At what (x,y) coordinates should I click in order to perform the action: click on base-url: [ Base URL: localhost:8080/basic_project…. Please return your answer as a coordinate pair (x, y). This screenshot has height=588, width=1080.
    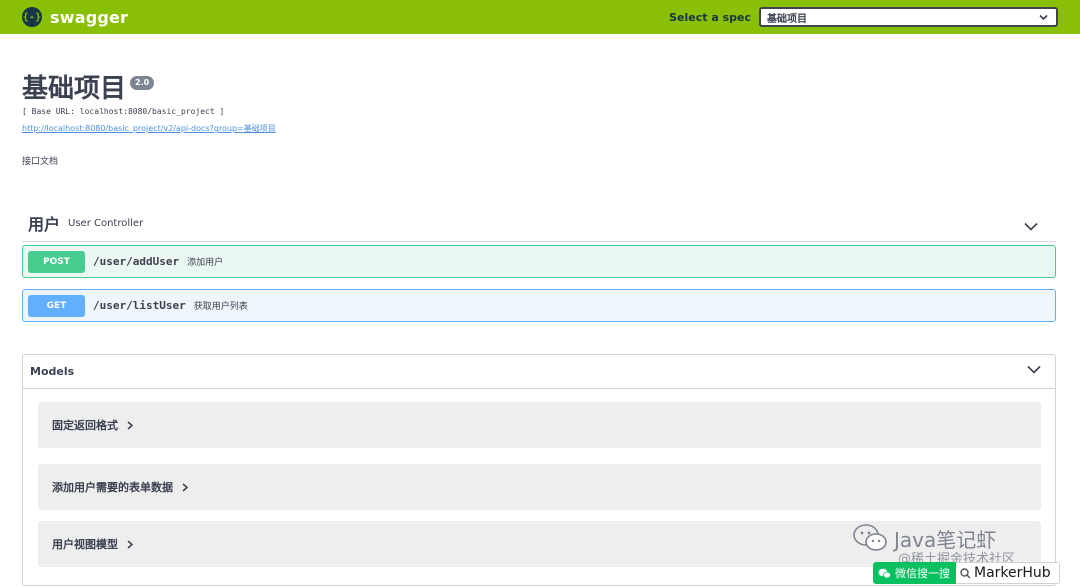
    Looking at the image, I should click on (123, 111).